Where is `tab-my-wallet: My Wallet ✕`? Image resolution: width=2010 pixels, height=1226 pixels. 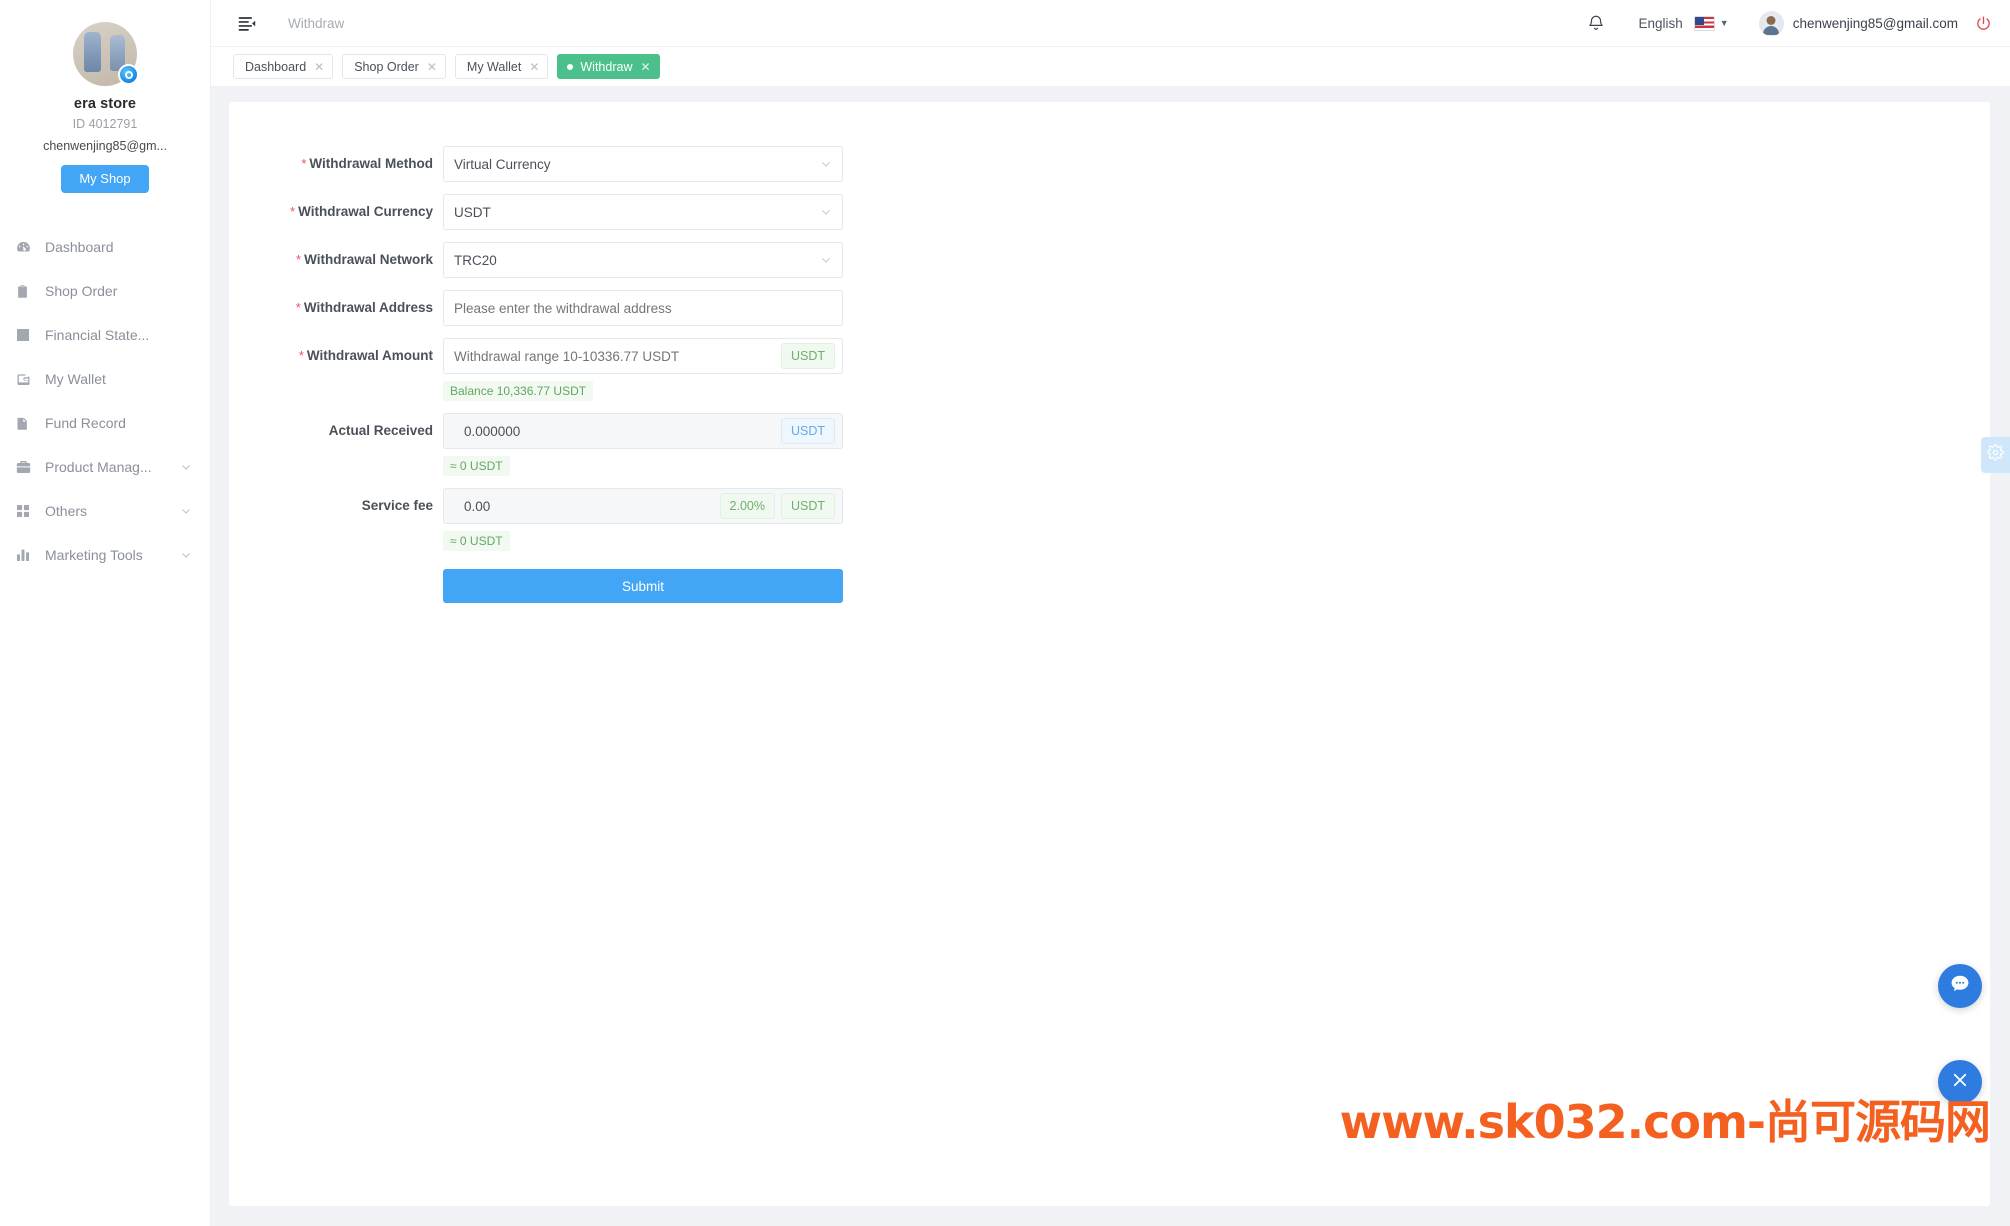 tab-my-wallet: My Wallet ✕ is located at coordinates (501, 66).